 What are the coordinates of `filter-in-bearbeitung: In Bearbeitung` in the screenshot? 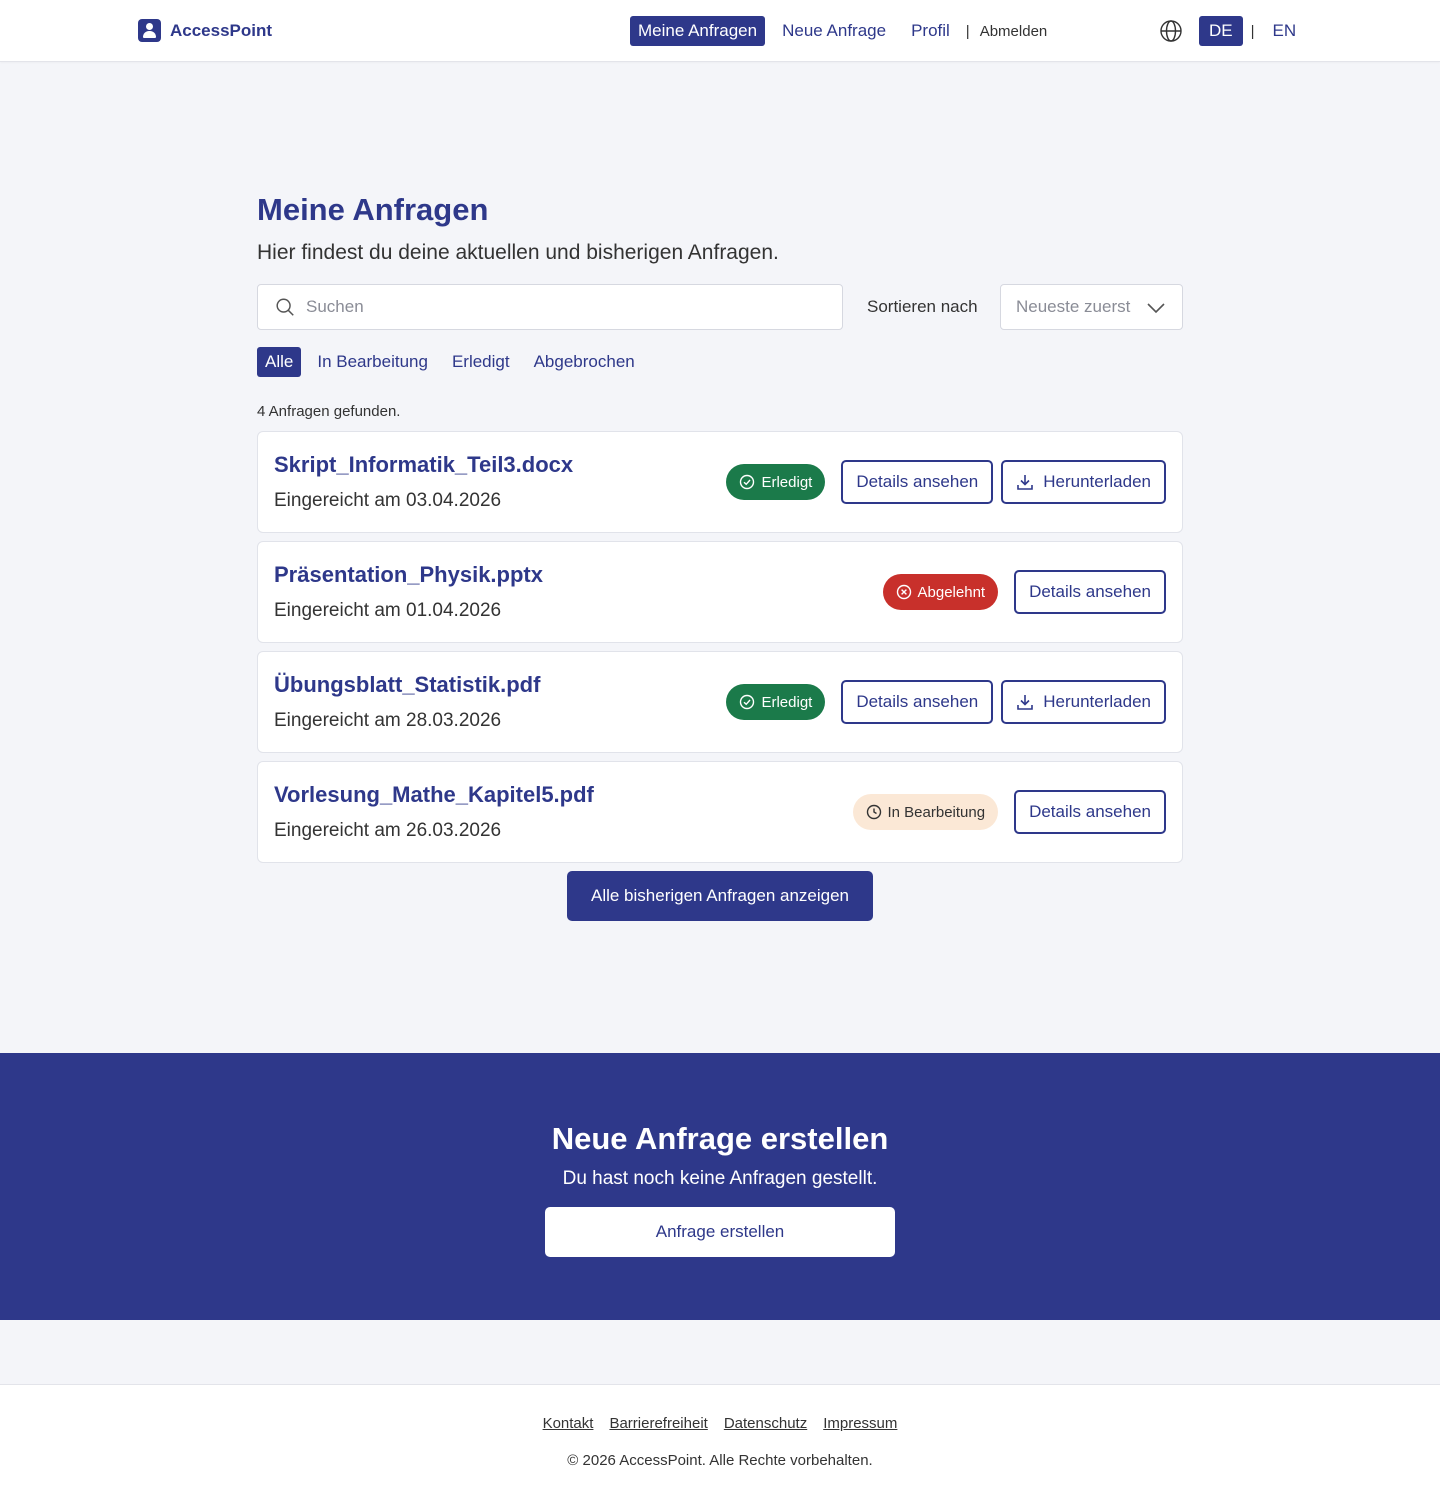 It's located at (372, 362).